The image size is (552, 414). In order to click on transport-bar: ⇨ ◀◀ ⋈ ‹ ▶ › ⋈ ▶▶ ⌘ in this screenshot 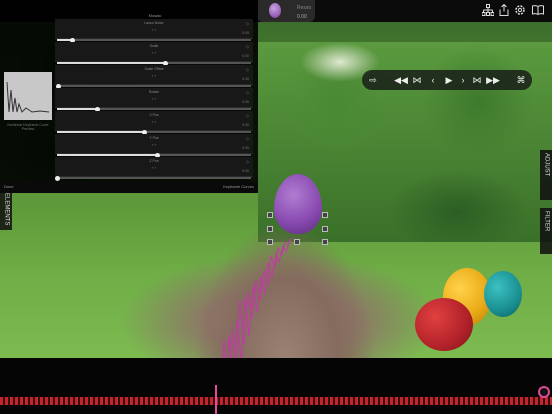, I will do `click(447, 80)`.